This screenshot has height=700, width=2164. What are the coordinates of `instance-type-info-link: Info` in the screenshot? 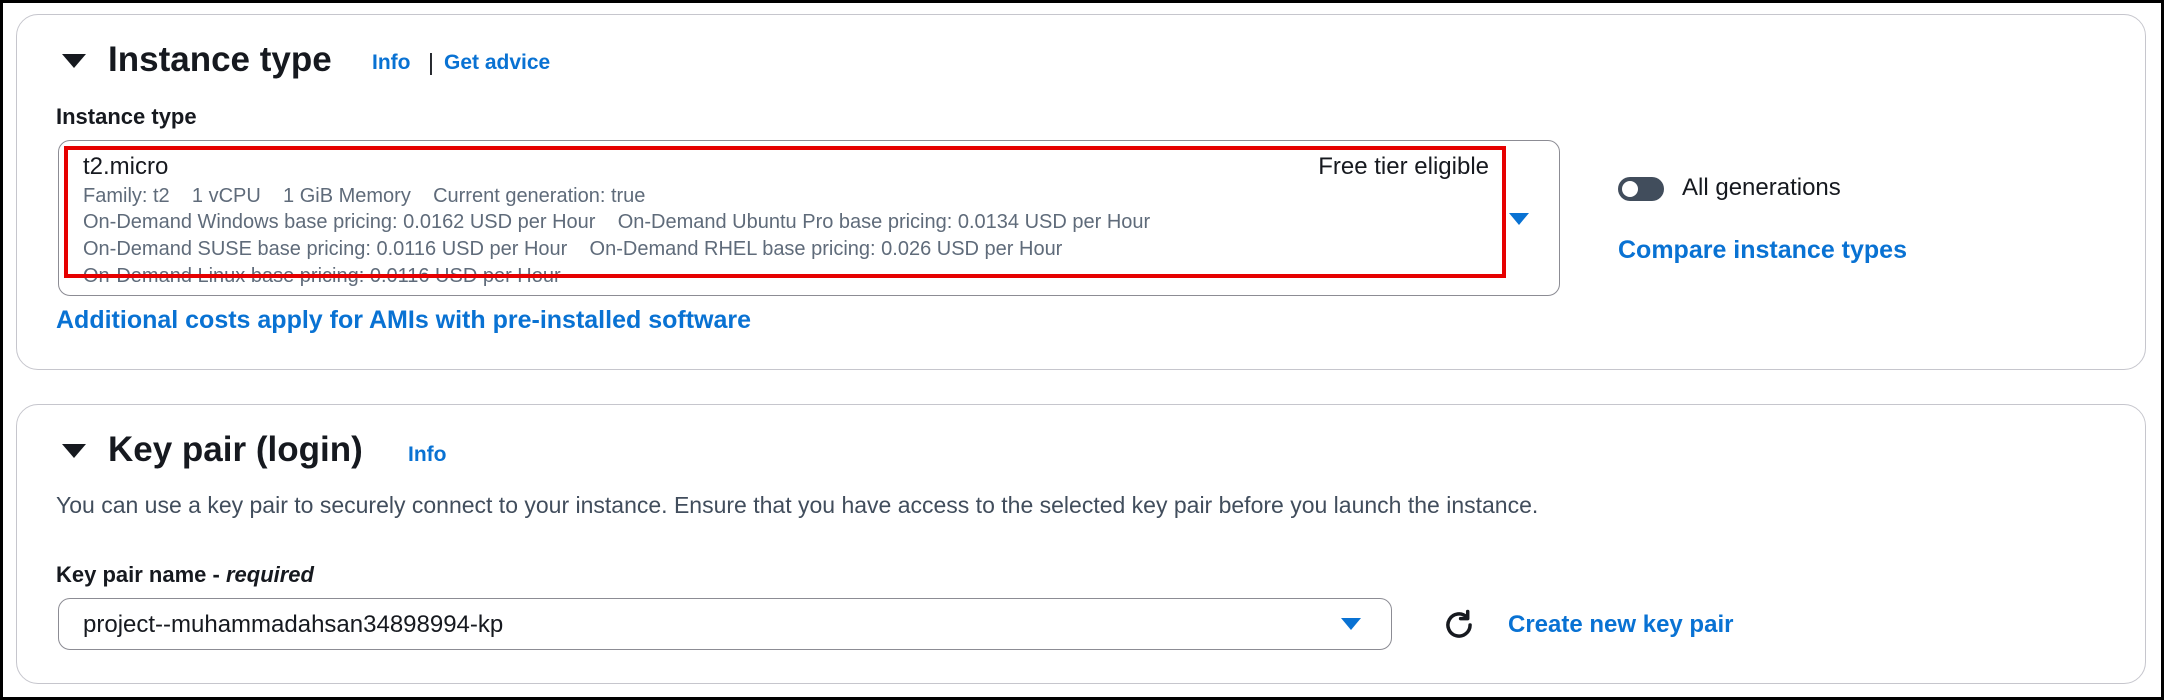 It's located at (391, 63).